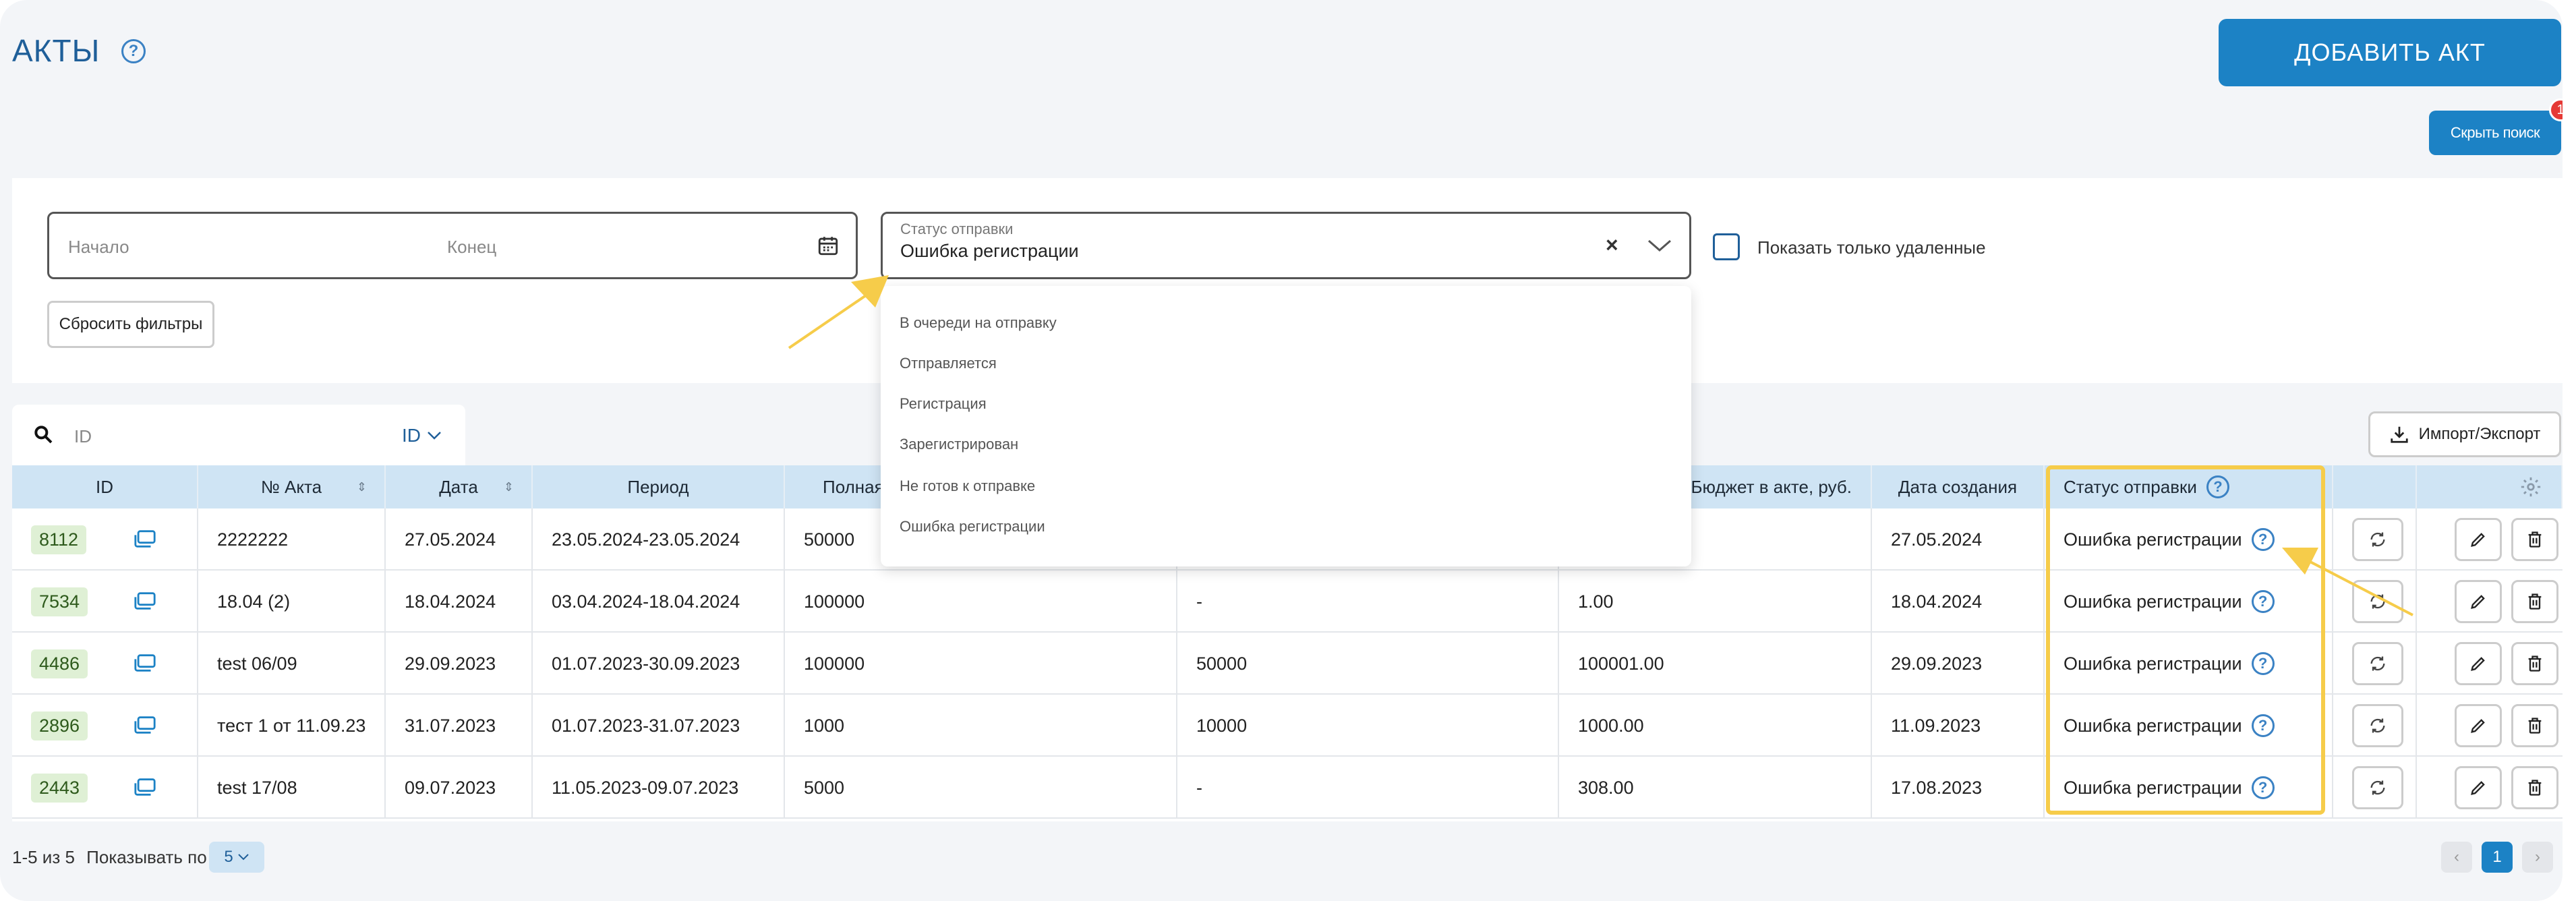 This screenshot has width=2576, height=901. Describe the element at coordinates (2399, 434) in the screenshot. I see `download-icon` at that location.